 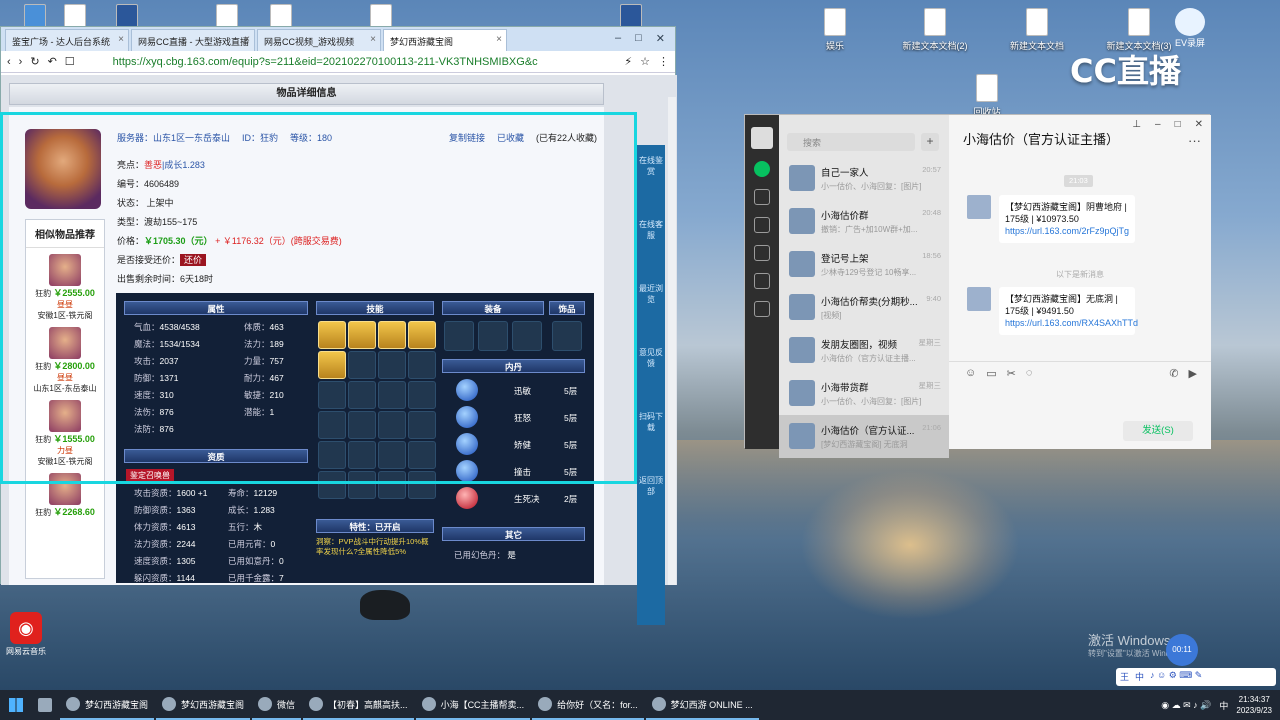 What do you see at coordinates (1067, 231) in the screenshot?
I see `message-link: https://url.163.com/2rFz9pQjTg` at bounding box center [1067, 231].